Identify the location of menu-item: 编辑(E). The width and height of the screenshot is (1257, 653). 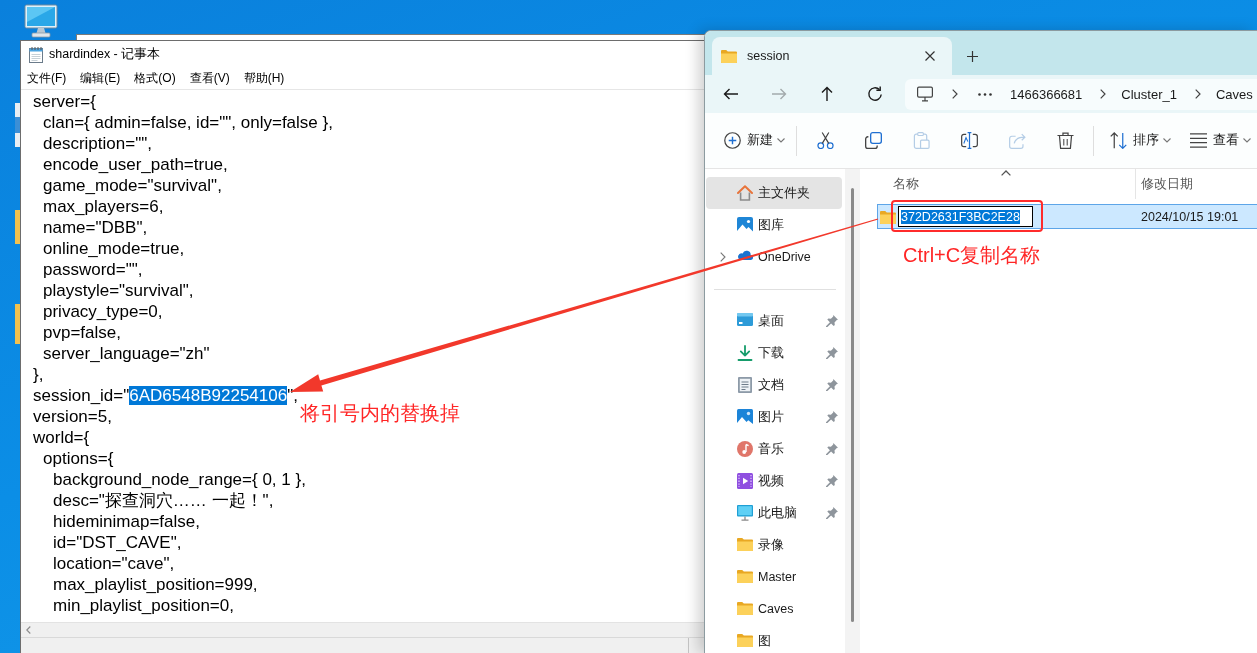
(100, 78).